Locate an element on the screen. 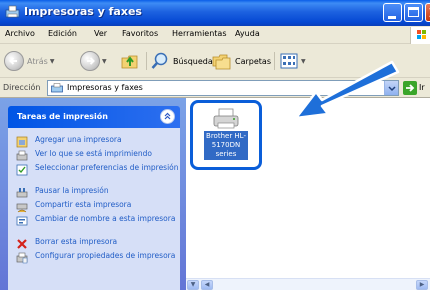  collapse-button is located at coordinates (167, 116).